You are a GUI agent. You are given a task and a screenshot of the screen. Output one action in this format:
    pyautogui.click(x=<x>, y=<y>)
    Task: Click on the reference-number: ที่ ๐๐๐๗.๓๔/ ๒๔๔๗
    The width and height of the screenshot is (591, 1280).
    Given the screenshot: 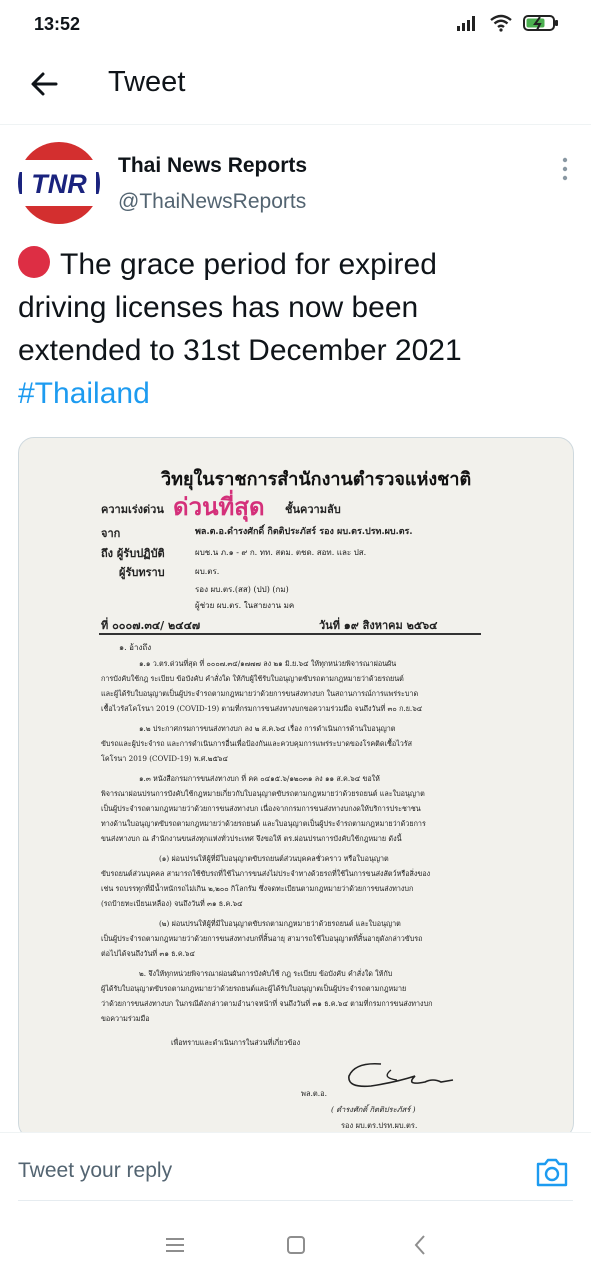 What is the action you would take?
    pyautogui.click(x=151, y=625)
    